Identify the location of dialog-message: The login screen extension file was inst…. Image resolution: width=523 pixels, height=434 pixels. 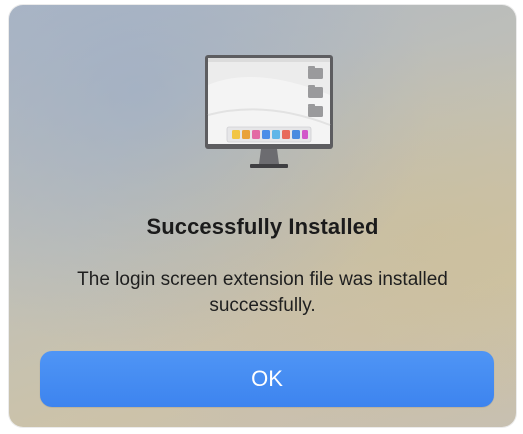
(262, 292).